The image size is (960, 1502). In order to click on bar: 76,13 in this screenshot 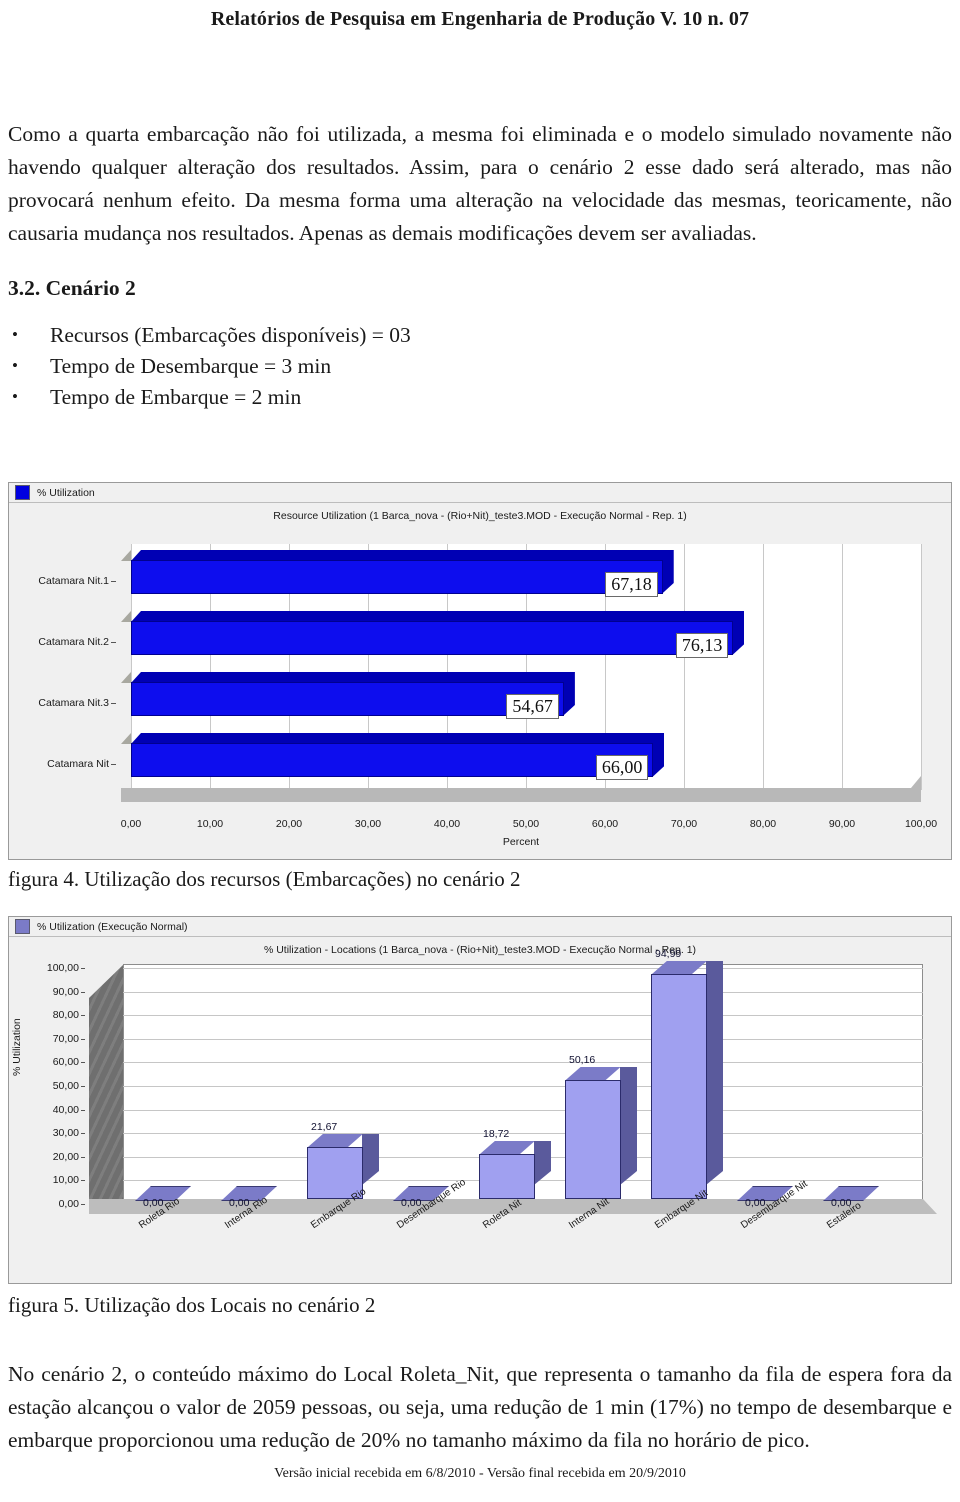, I will do `click(432, 634)`.